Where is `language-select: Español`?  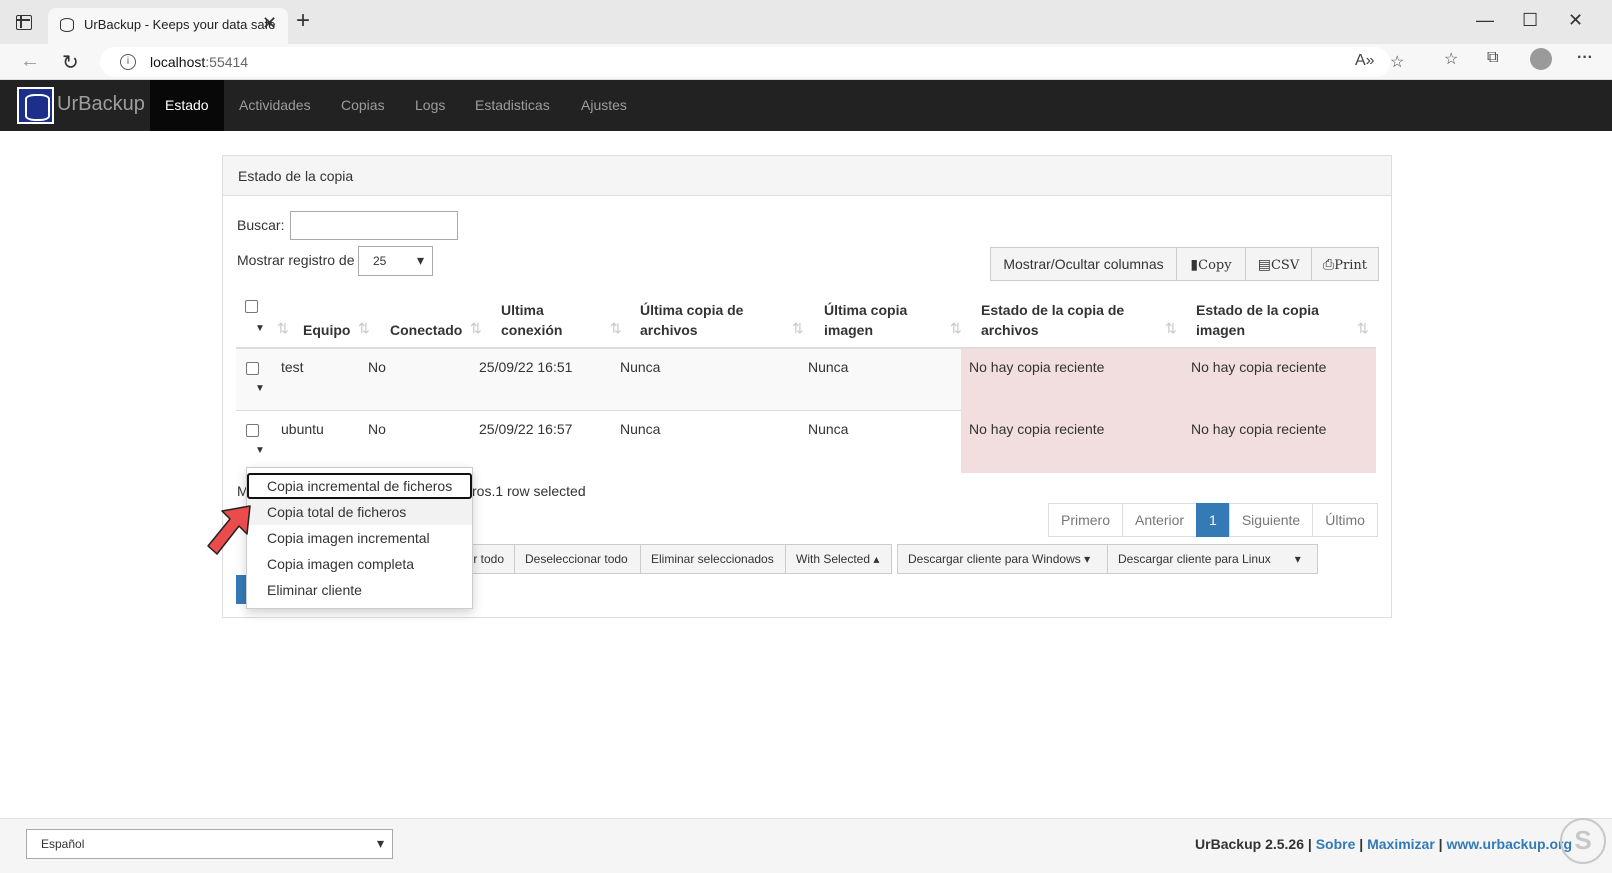 language-select: Español is located at coordinates (209, 844).